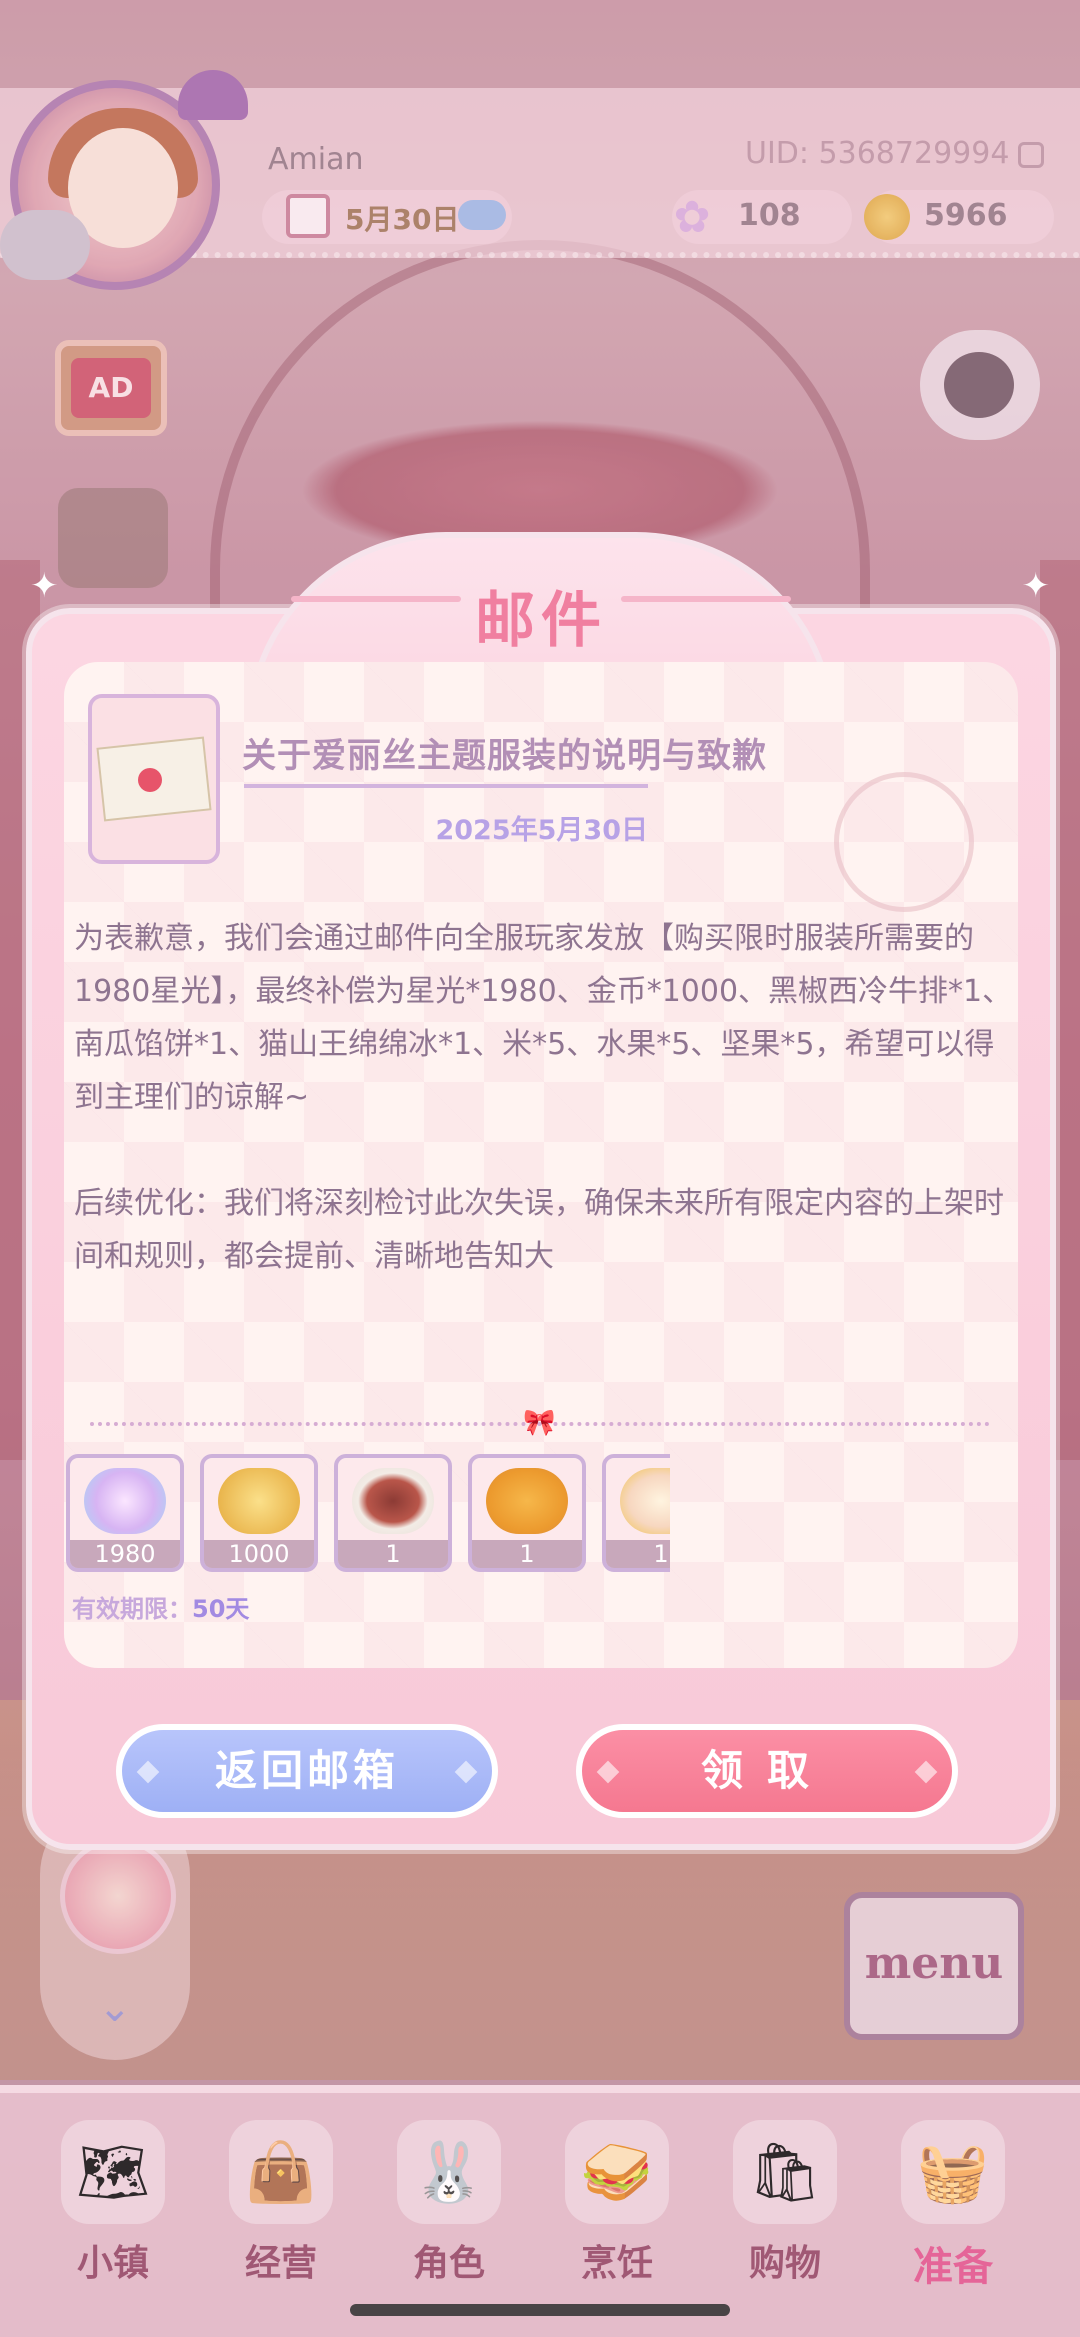 Image resolution: width=1080 pixels, height=2337 pixels. I want to click on bow-icon: 🎀, so click(539, 1423).